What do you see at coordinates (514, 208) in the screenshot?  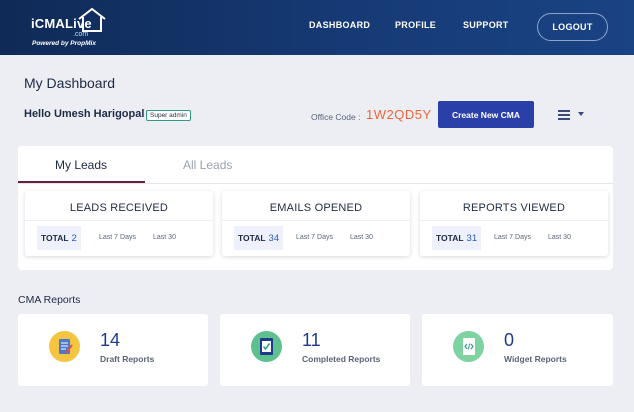 I see `stat-title: REPORTS VIEWED` at bounding box center [514, 208].